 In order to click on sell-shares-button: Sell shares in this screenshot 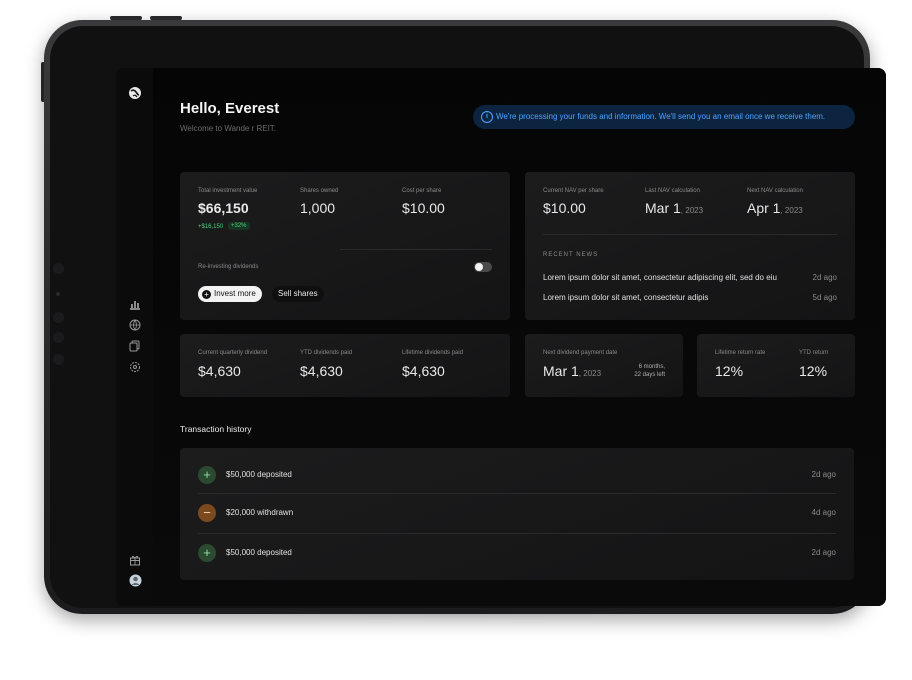, I will do `click(298, 294)`.